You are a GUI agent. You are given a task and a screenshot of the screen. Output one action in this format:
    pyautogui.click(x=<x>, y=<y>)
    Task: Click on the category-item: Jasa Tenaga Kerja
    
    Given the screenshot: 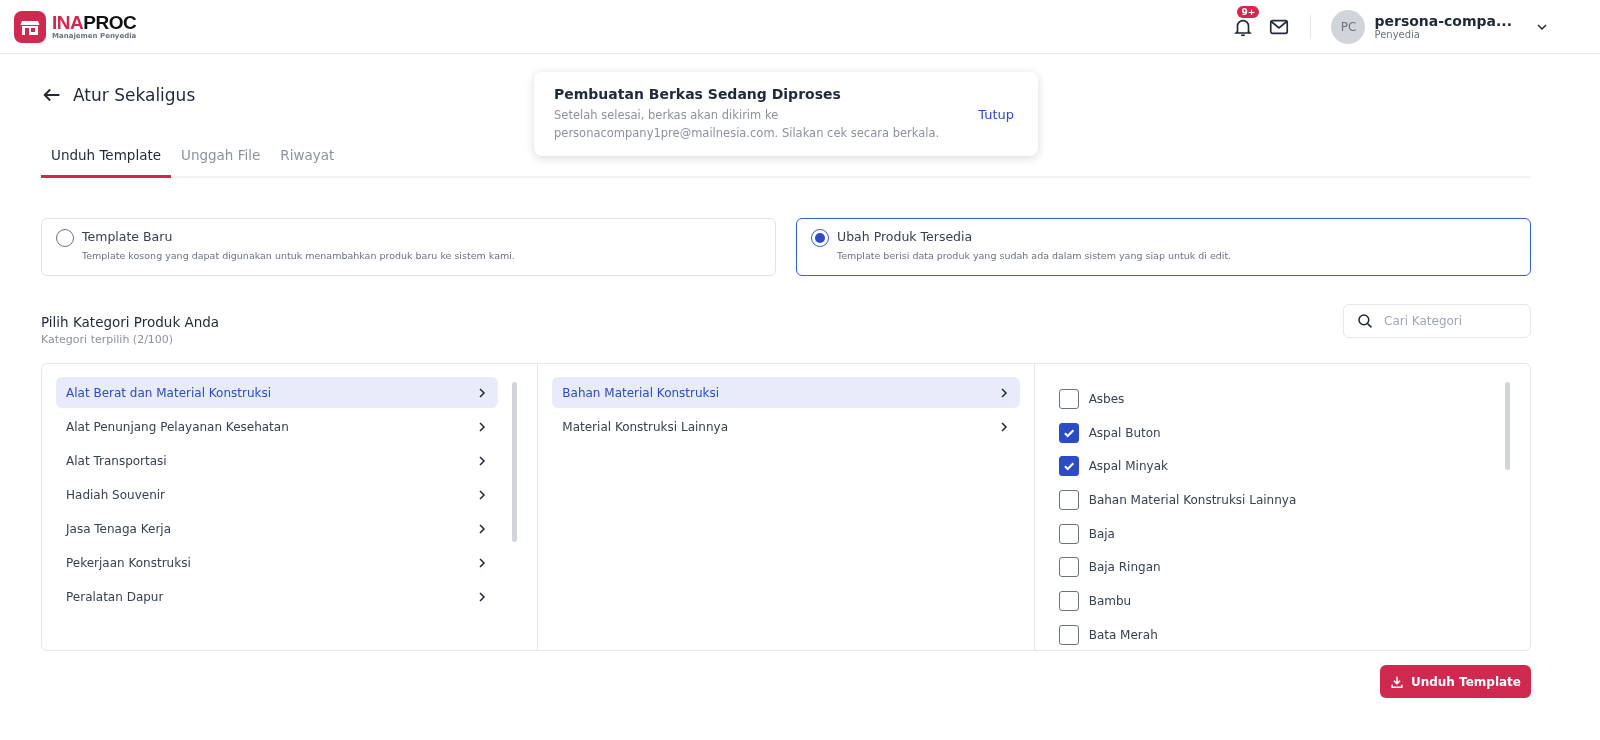 What is the action you would take?
    pyautogui.click(x=277, y=528)
    